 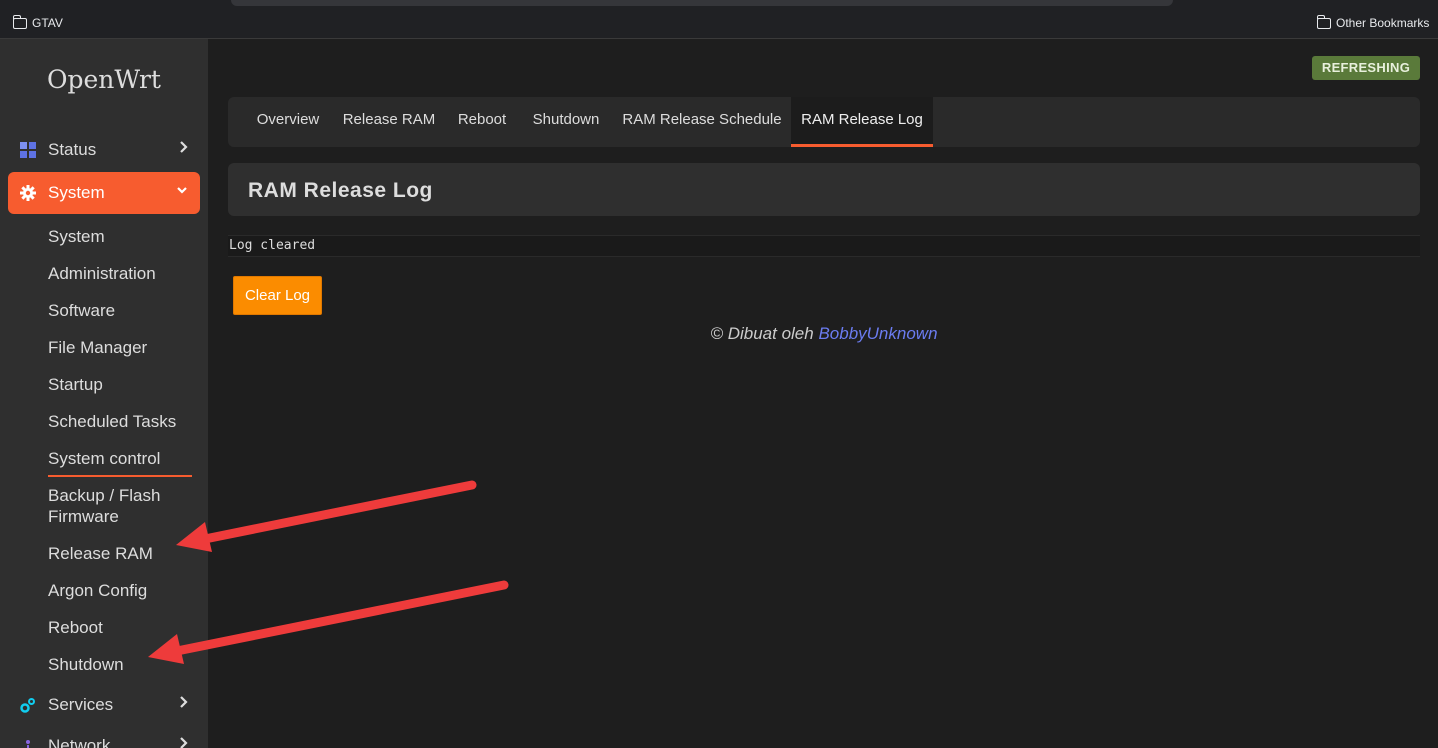 I want to click on sidebar-item-label: Backup / Flash, so click(x=104, y=495).